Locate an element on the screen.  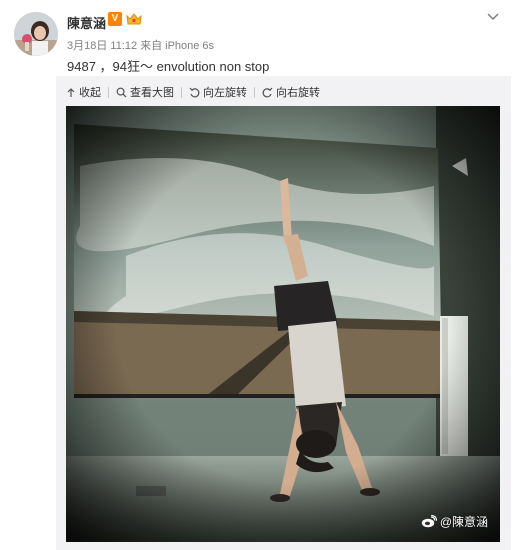
view-large-button: 查看大图 is located at coordinates (145, 92).